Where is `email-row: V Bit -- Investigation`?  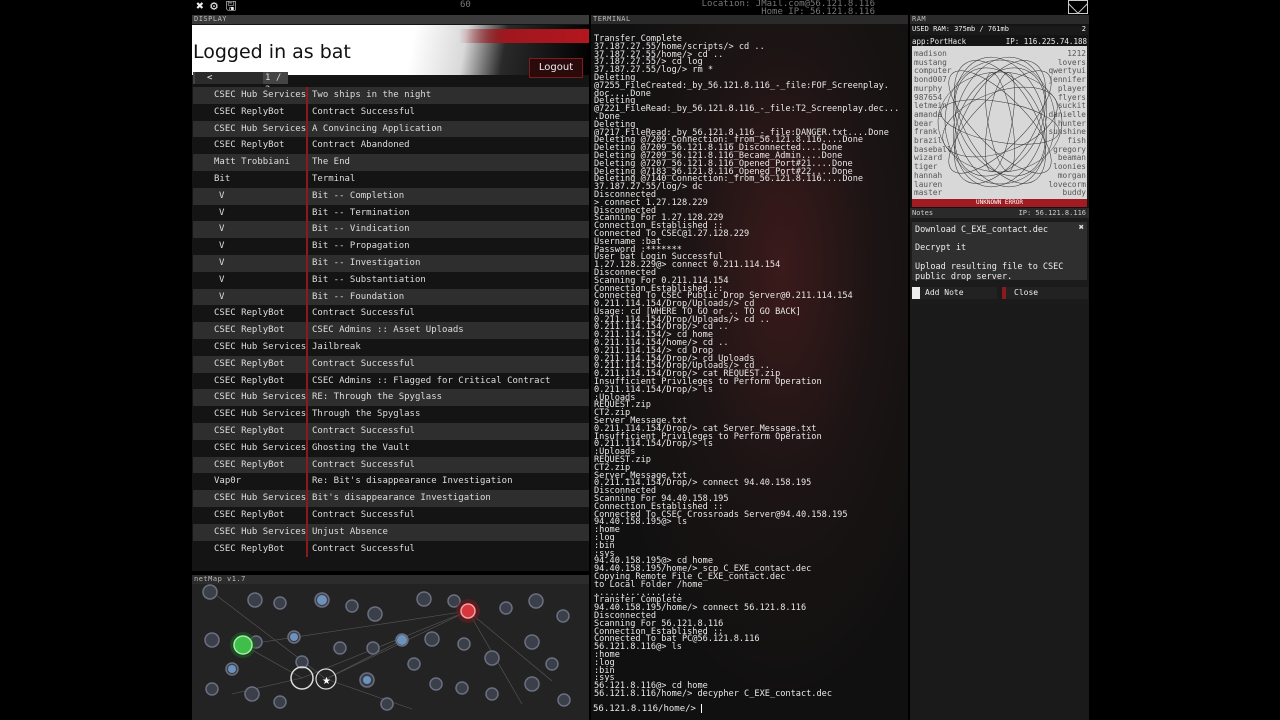
email-row: V Bit -- Investigation is located at coordinates (391, 263).